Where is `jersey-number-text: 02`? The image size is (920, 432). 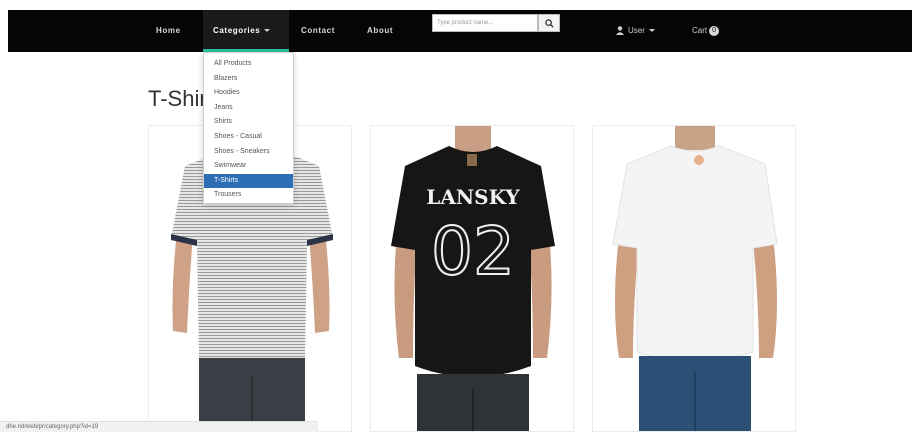 jersey-number-text: 02 is located at coordinates (473, 251).